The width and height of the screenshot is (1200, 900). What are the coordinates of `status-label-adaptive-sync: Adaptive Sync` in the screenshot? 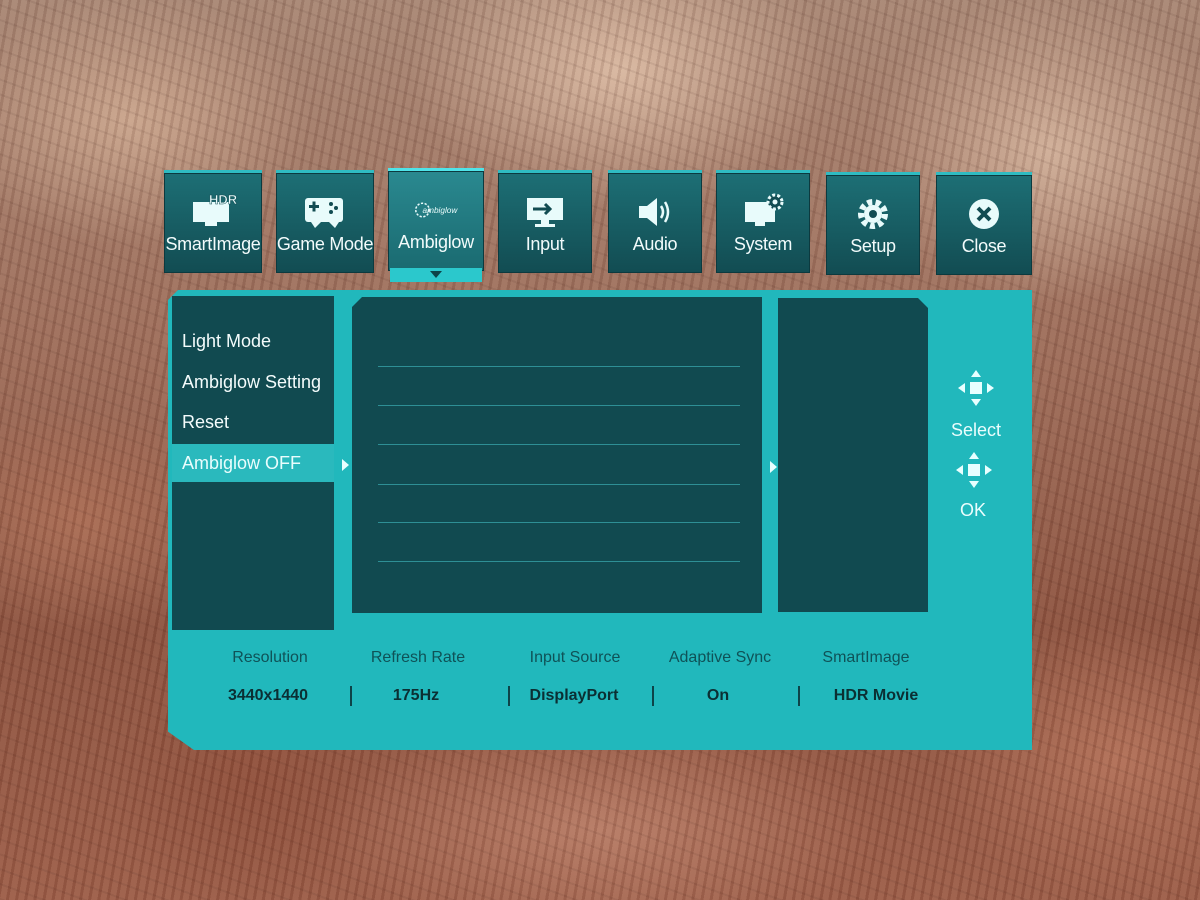 It's located at (720, 657).